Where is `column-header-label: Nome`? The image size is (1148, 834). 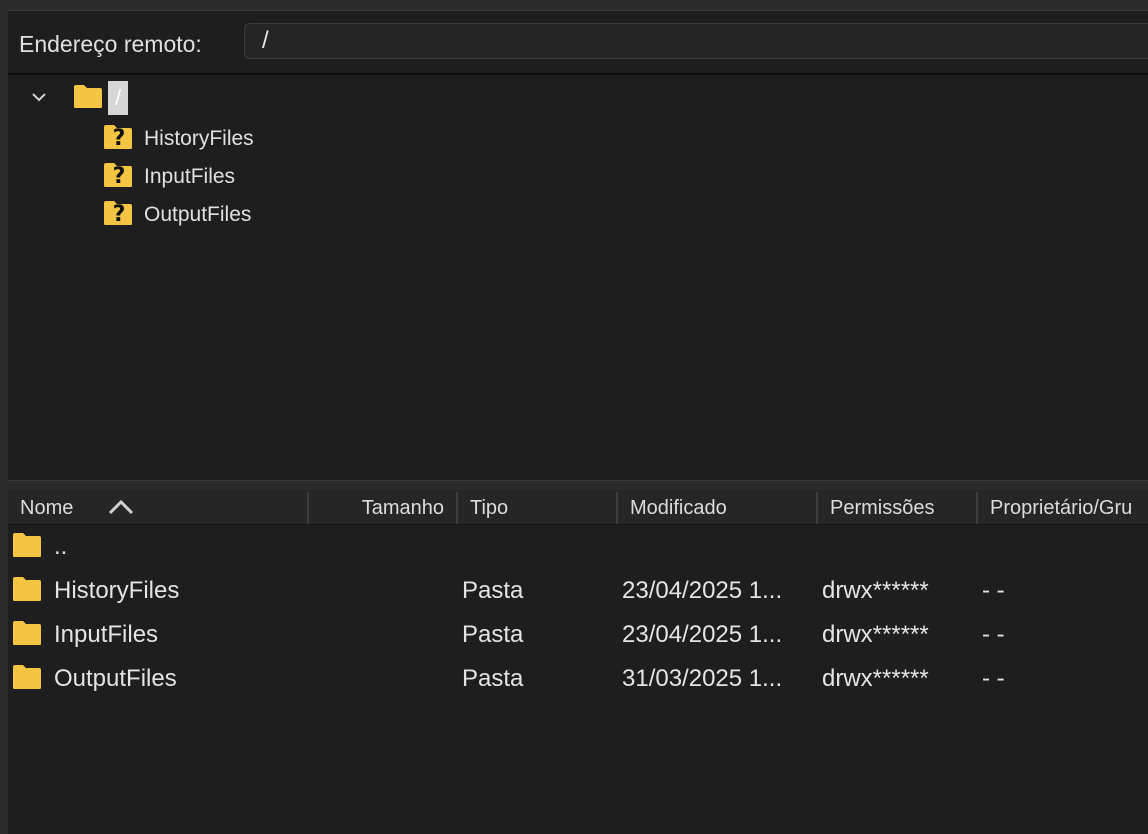 column-header-label: Nome is located at coordinates (47, 508).